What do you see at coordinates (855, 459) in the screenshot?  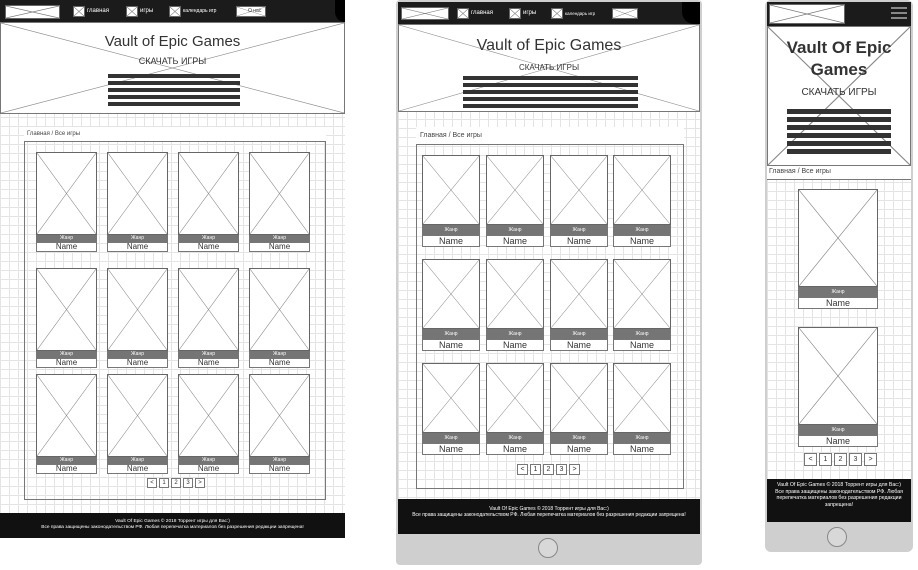 I see `page-button: 3` at bounding box center [855, 459].